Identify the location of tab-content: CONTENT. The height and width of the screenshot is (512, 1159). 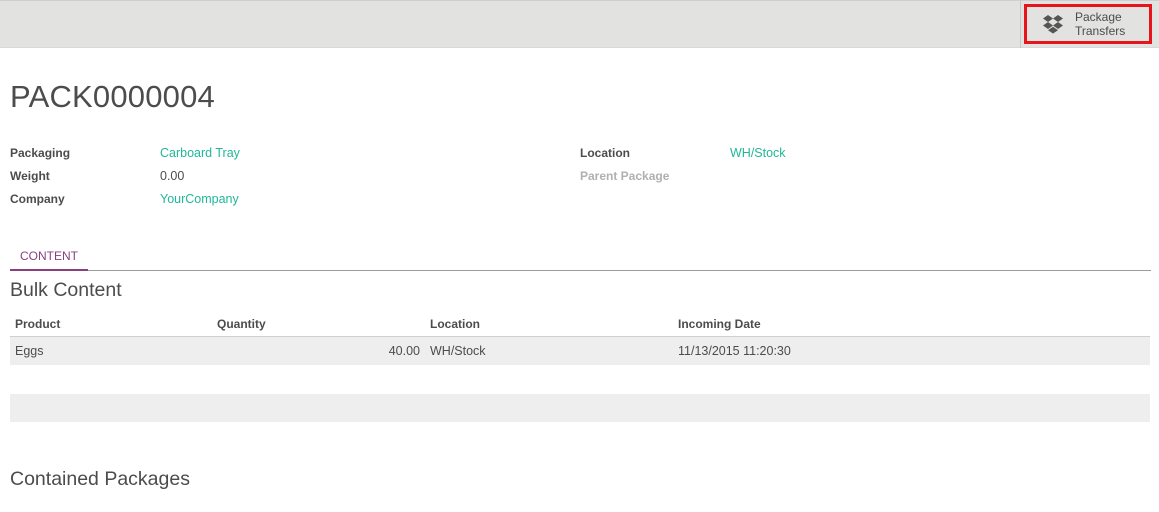
(49, 257).